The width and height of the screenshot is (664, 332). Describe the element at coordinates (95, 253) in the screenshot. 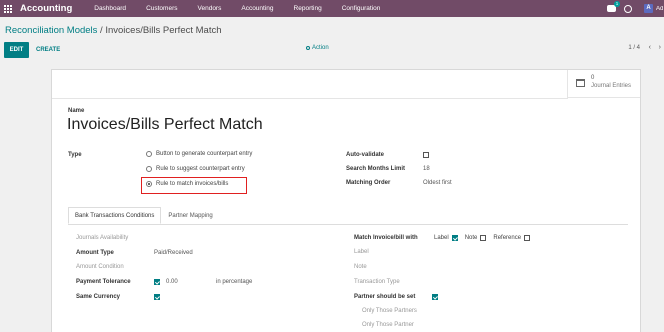

I see `amount-type-label: Amount Type` at that location.